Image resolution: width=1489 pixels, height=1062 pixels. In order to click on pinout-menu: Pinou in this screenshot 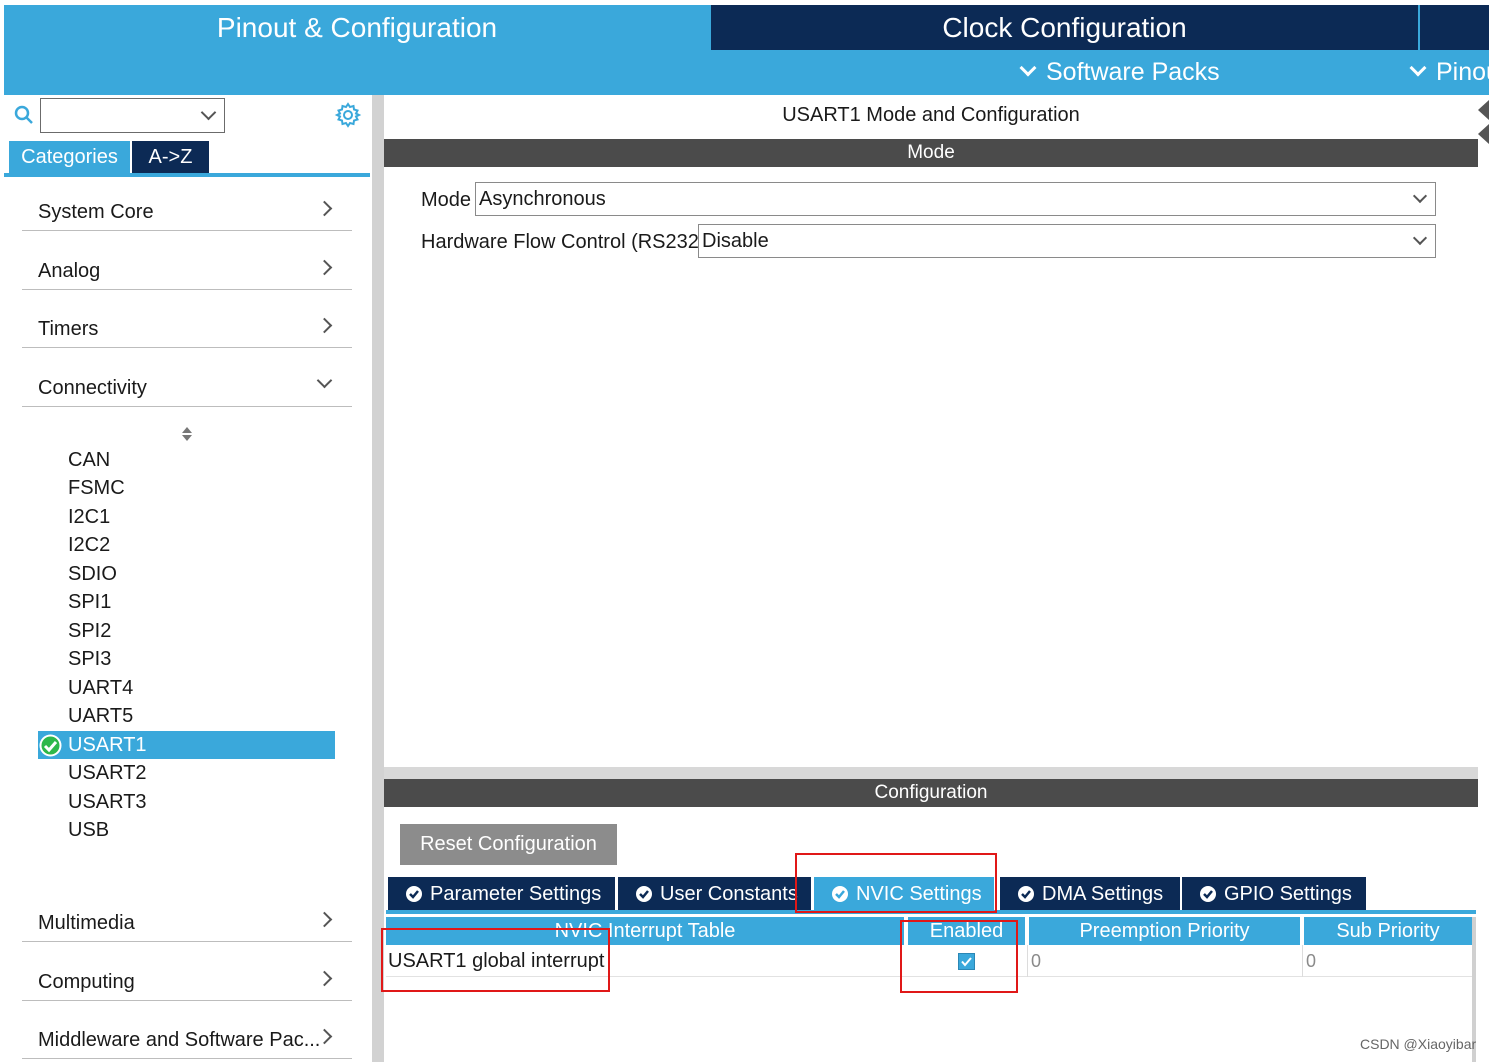, I will do `click(1447, 72)`.